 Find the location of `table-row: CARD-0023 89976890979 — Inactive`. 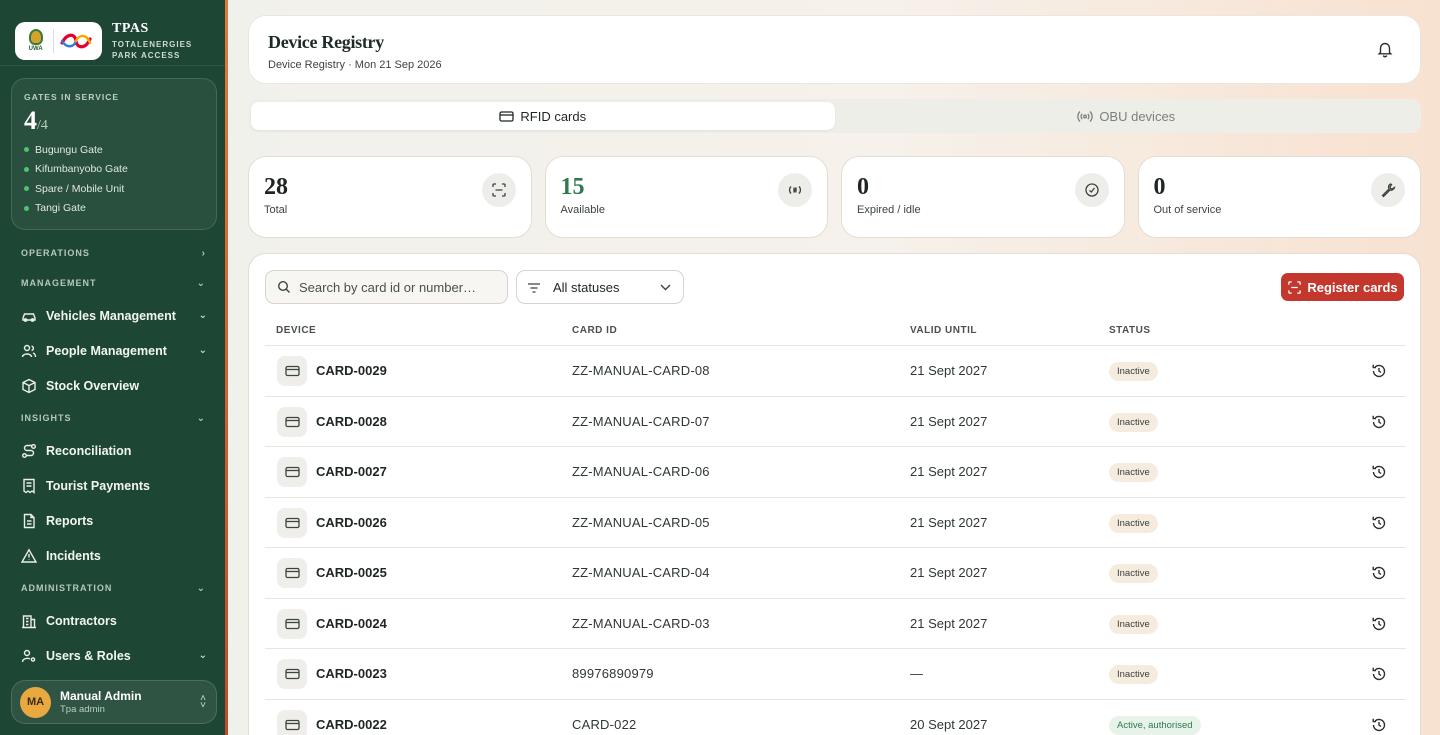

table-row: CARD-0023 89976890979 — Inactive is located at coordinates (835, 674).